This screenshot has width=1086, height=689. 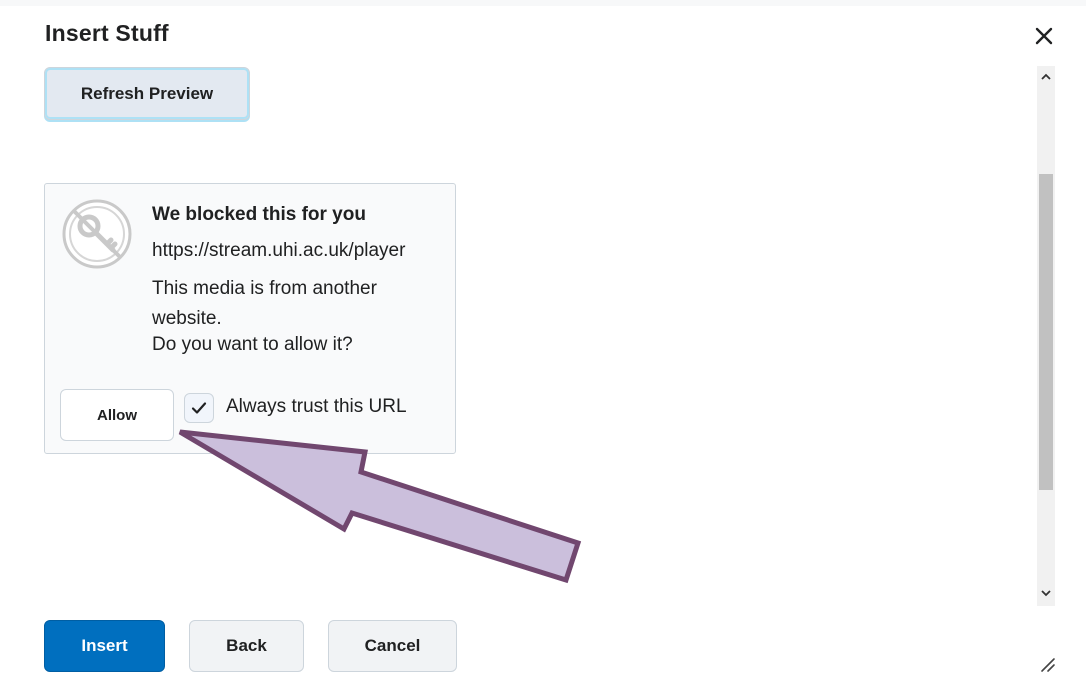 I want to click on scrollbar, so click(x=1046, y=336).